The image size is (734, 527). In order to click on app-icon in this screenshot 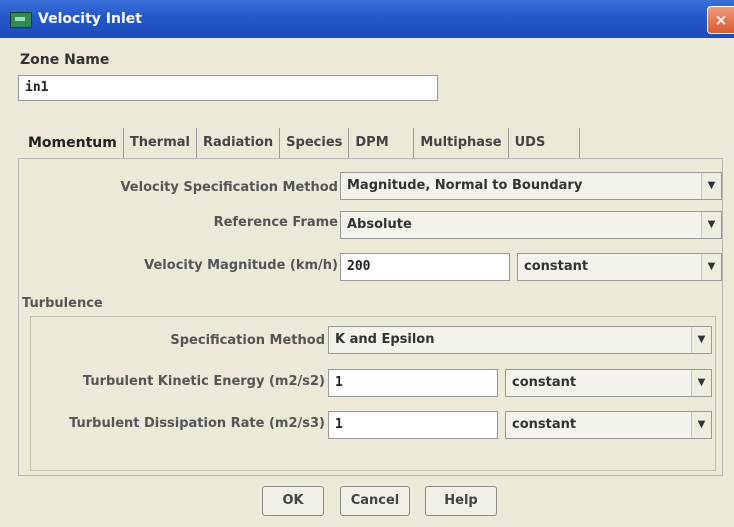, I will do `click(21, 20)`.